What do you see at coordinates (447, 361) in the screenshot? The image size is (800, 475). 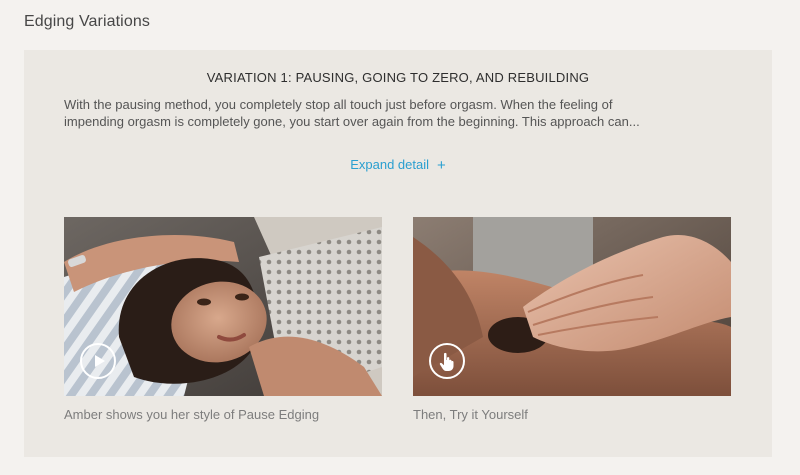 I see `hand-pointer-icon` at bounding box center [447, 361].